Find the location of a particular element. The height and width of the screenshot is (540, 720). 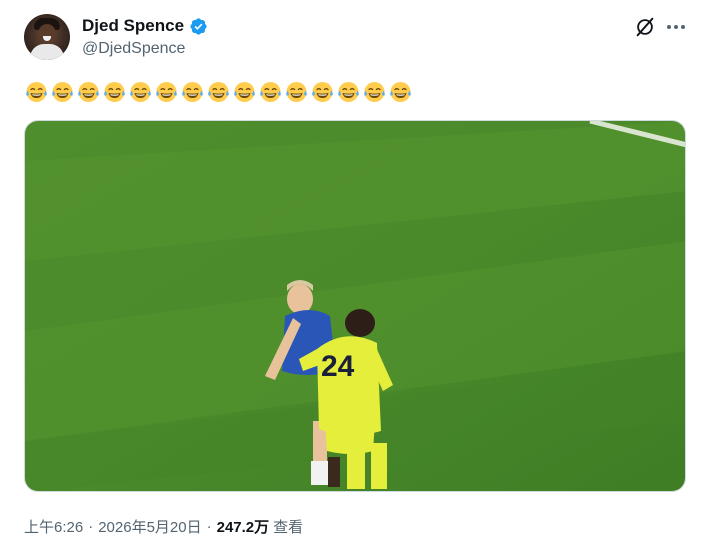

views-count: 247.2万 is located at coordinates (243, 527).